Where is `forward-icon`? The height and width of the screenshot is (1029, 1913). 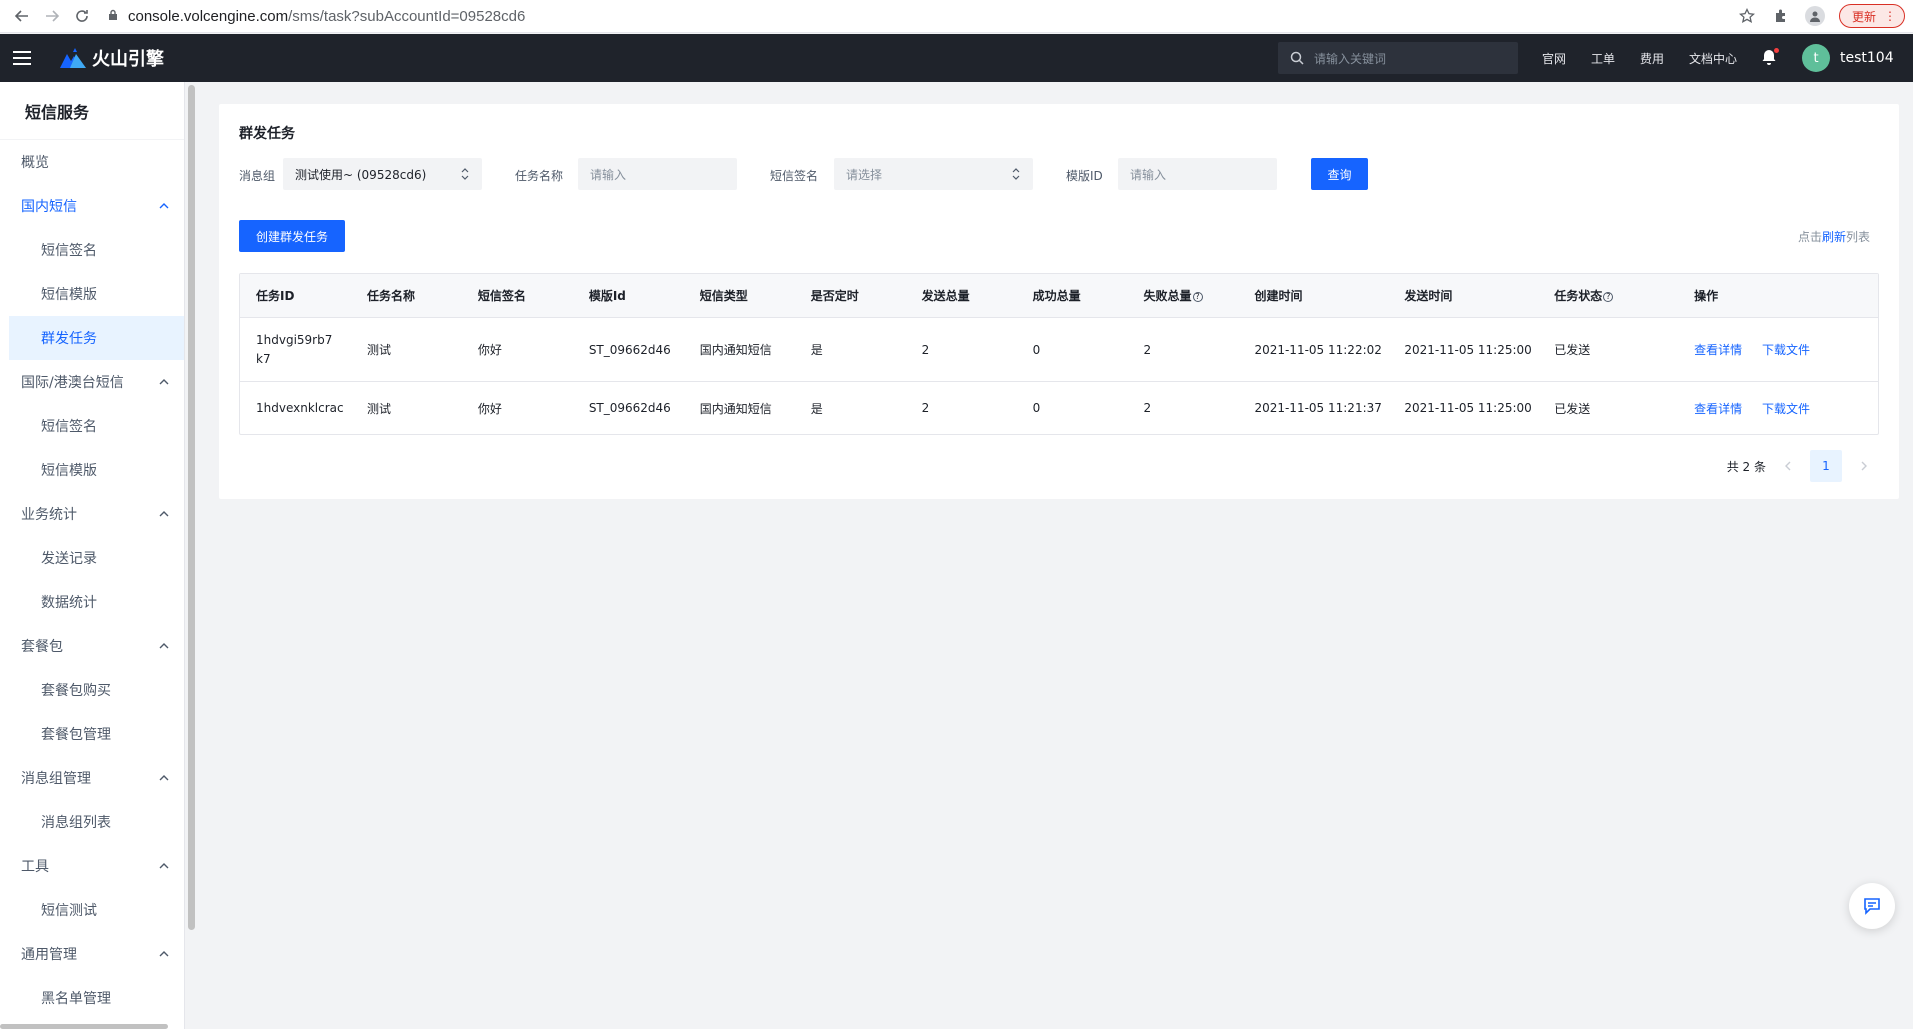 forward-icon is located at coordinates (52, 16).